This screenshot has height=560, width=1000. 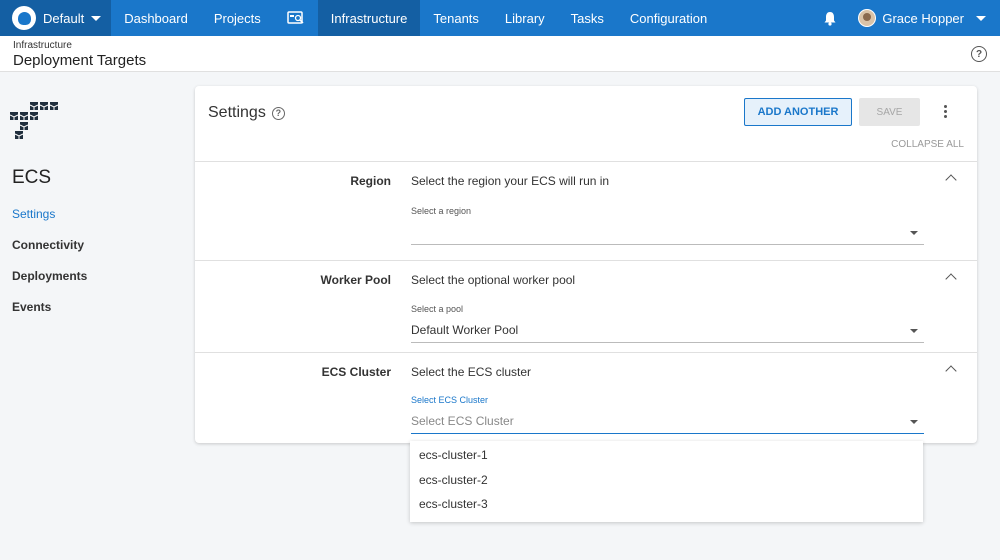 I want to click on nav-tenants: Tenants, so click(x=456, y=18).